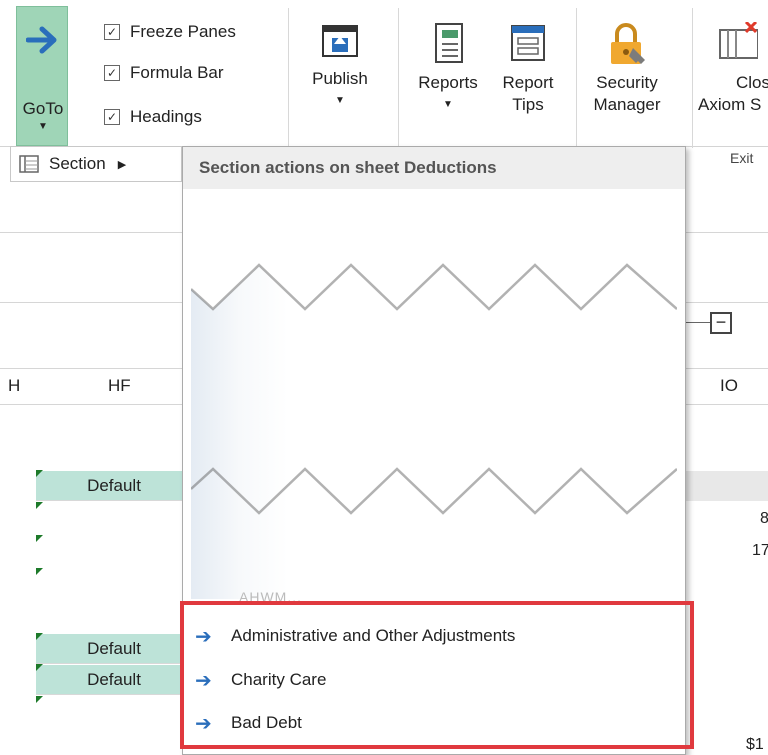 Image resolution: width=768 pixels, height=755 pixels. Describe the element at coordinates (43, 108) in the screenshot. I see `goto-label: GoTo` at that location.